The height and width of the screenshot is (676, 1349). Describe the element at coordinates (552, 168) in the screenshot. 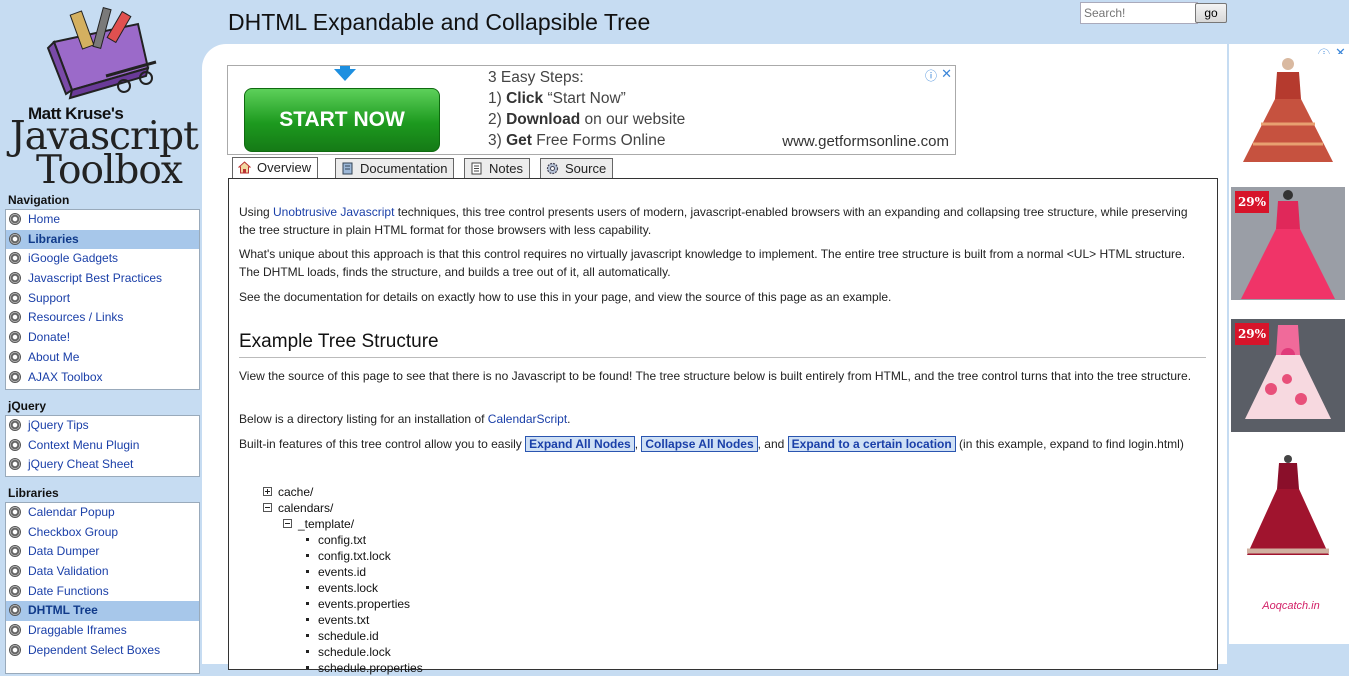

I see `gear-icon` at that location.